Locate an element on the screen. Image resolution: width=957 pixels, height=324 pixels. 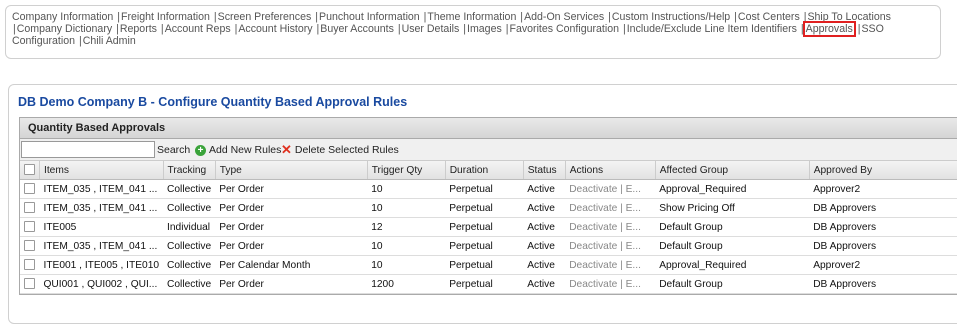
add-new-rules-label: Add New Rules is located at coordinates (245, 150).